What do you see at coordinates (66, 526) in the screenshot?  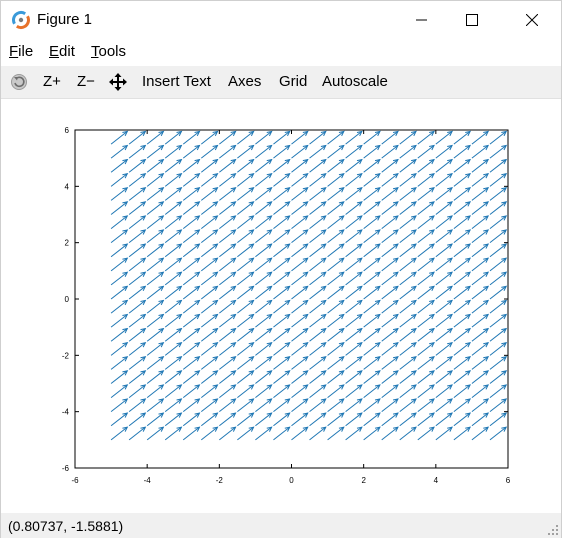 I see `cursor-coordinates: (0.80737, -1.5881)` at bounding box center [66, 526].